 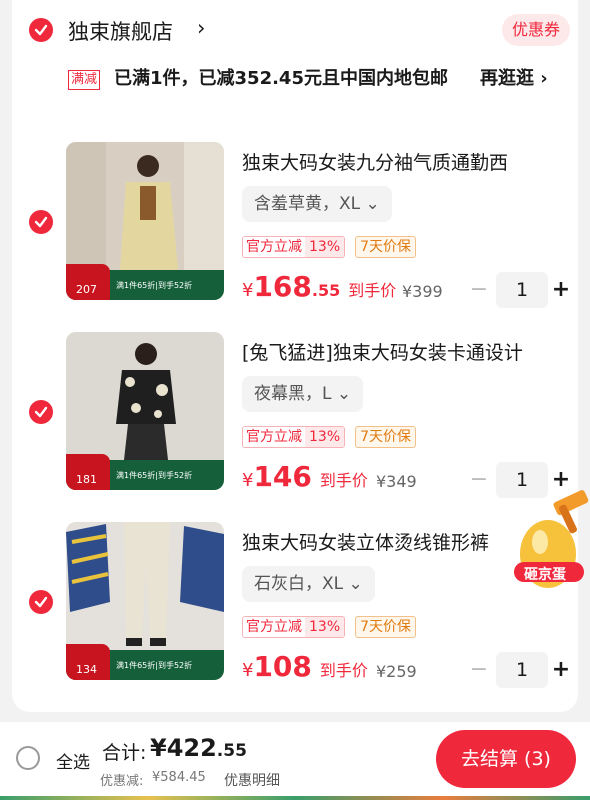 I want to click on decorative-strip, so click(x=295, y=798).